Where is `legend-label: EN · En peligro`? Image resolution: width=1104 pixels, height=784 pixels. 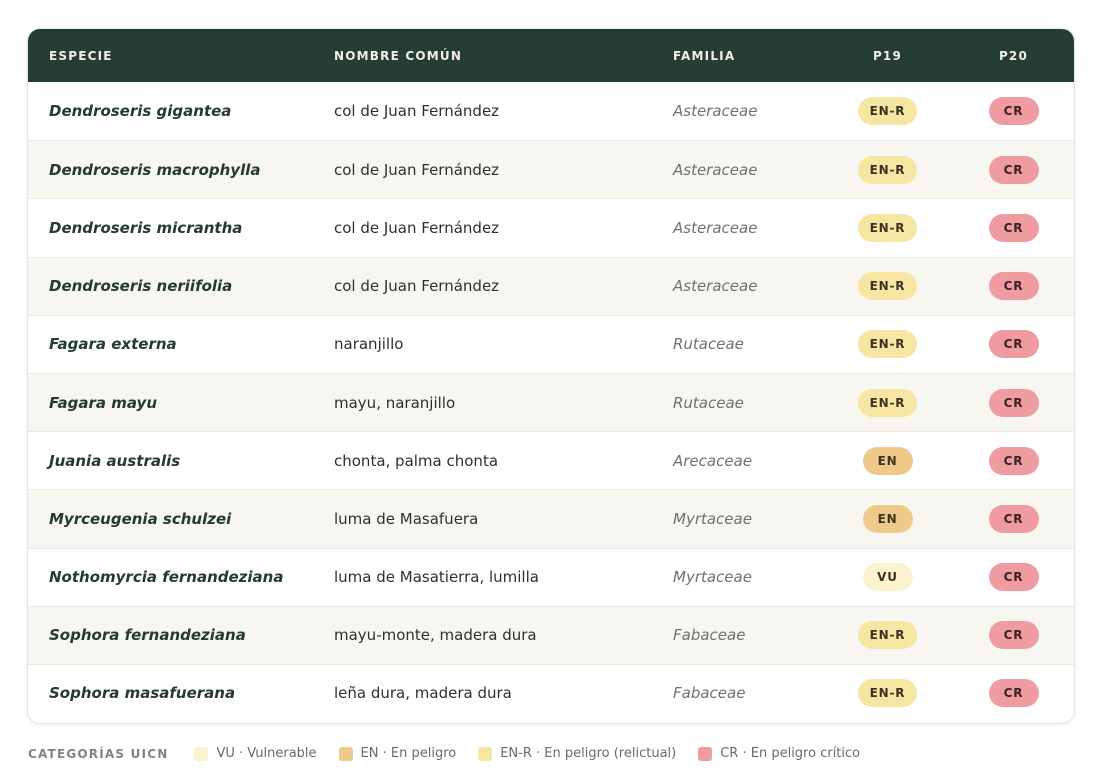 legend-label: EN · En peligro is located at coordinates (408, 753).